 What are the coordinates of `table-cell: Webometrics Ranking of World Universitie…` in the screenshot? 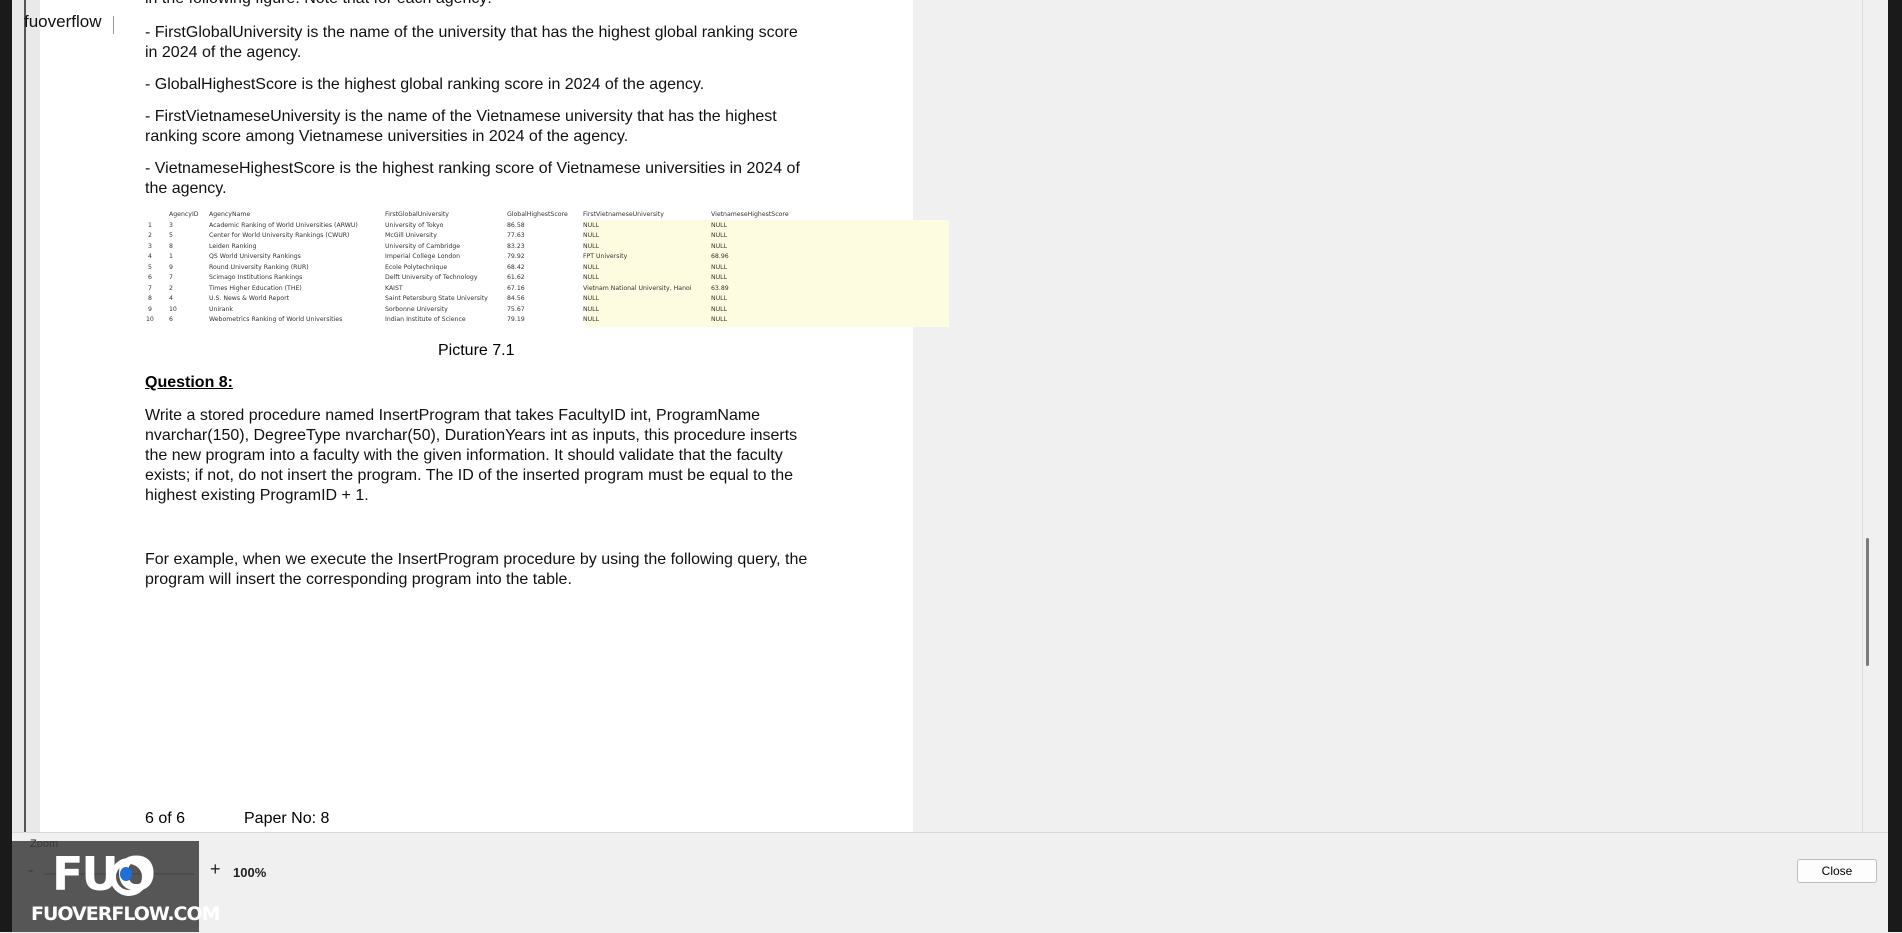 It's located at (276, 319).